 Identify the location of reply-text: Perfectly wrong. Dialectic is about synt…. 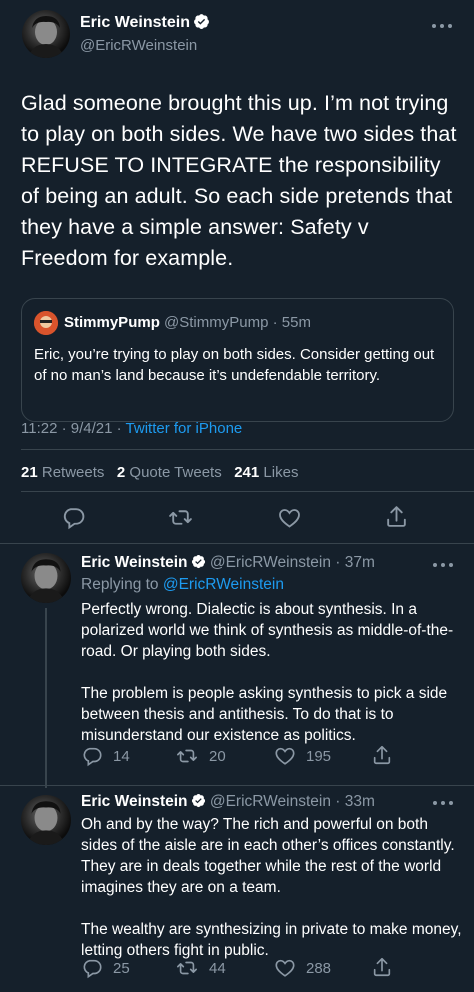
(272, 672).